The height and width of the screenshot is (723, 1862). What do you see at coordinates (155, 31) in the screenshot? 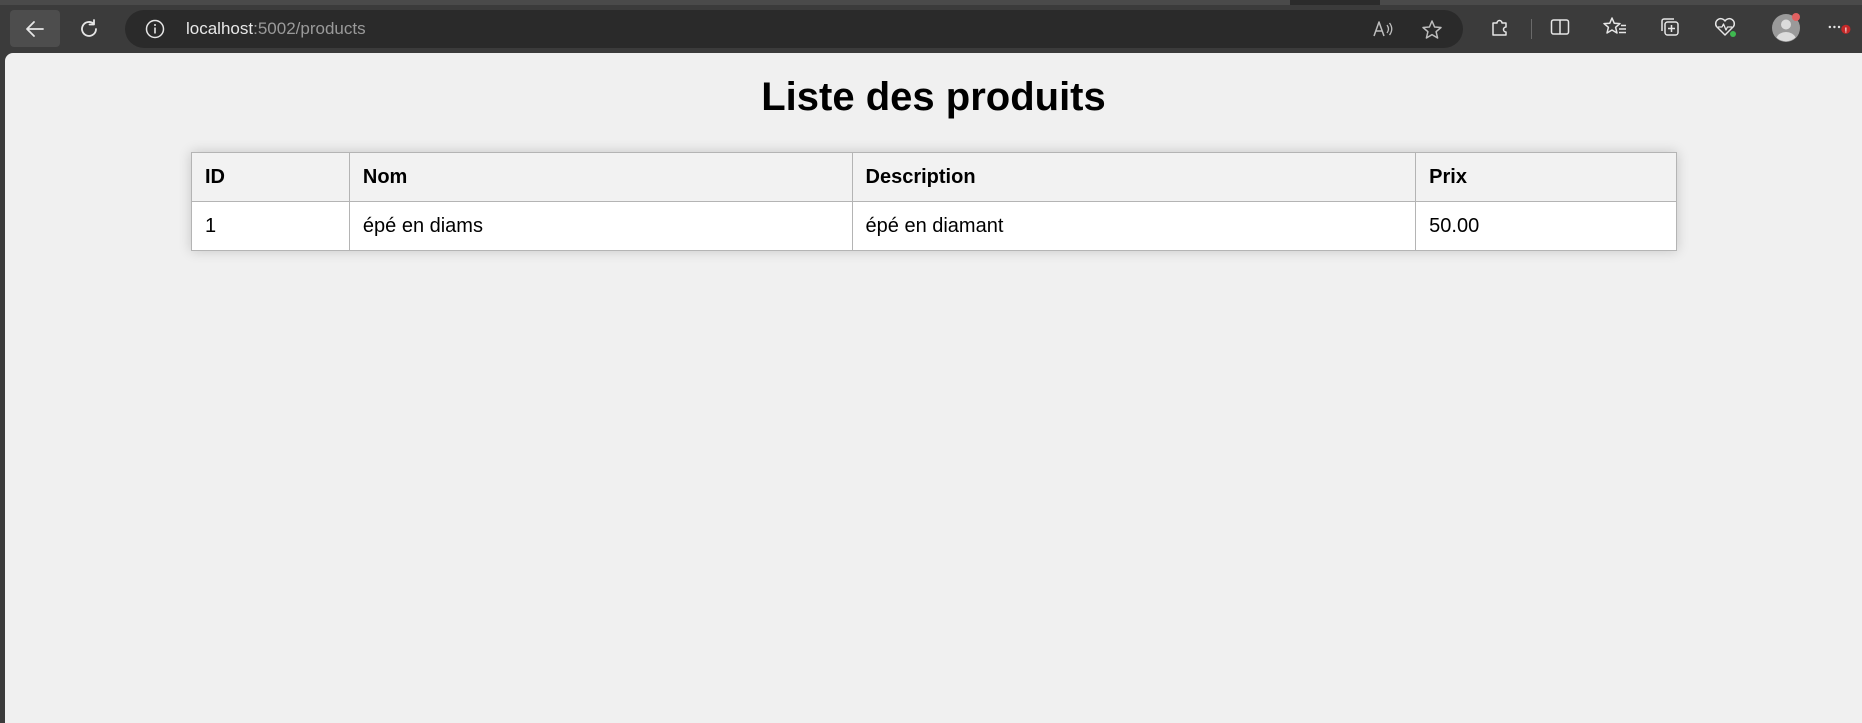
I see `info-icon` at bounding box center [155, 31].